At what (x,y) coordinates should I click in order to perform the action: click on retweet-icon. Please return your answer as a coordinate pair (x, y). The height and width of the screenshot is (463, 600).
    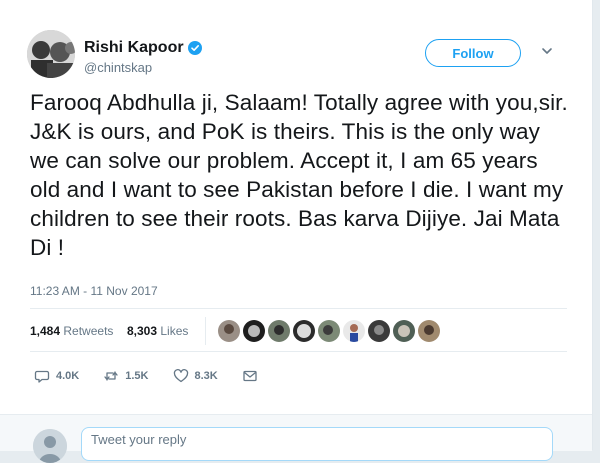
    Looking at the image, I should click on (111, 376).